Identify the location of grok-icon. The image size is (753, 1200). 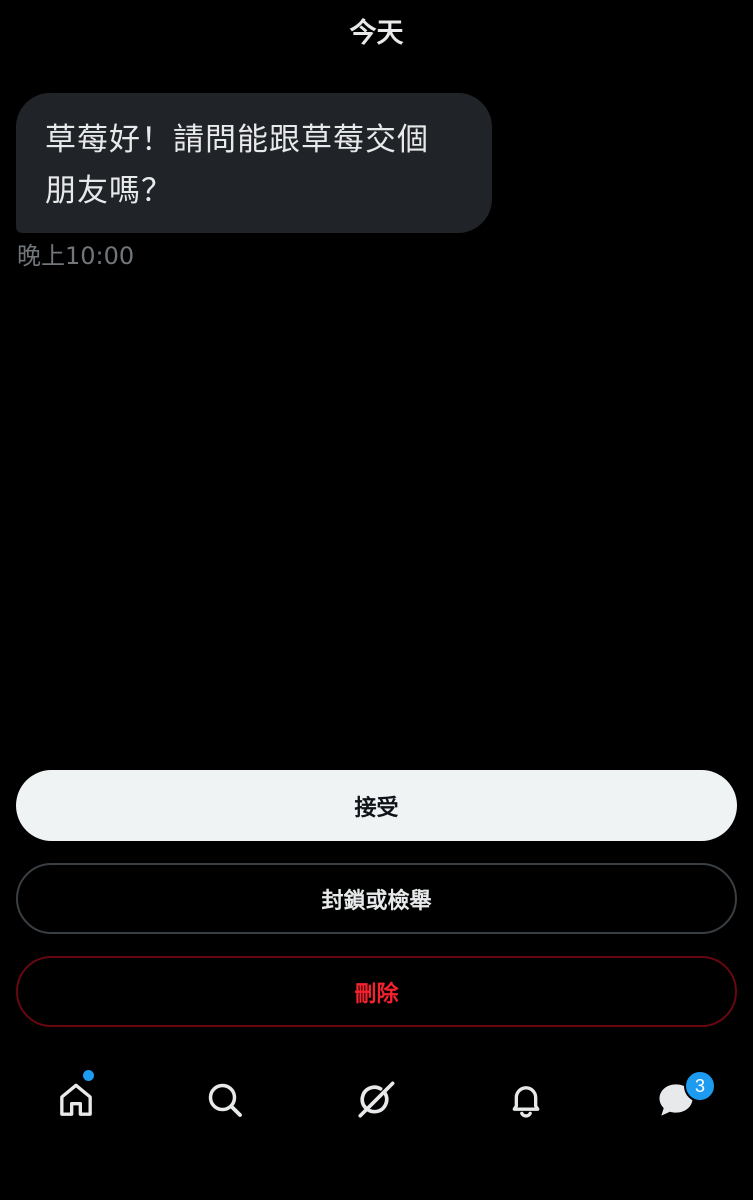
(376, 1099).